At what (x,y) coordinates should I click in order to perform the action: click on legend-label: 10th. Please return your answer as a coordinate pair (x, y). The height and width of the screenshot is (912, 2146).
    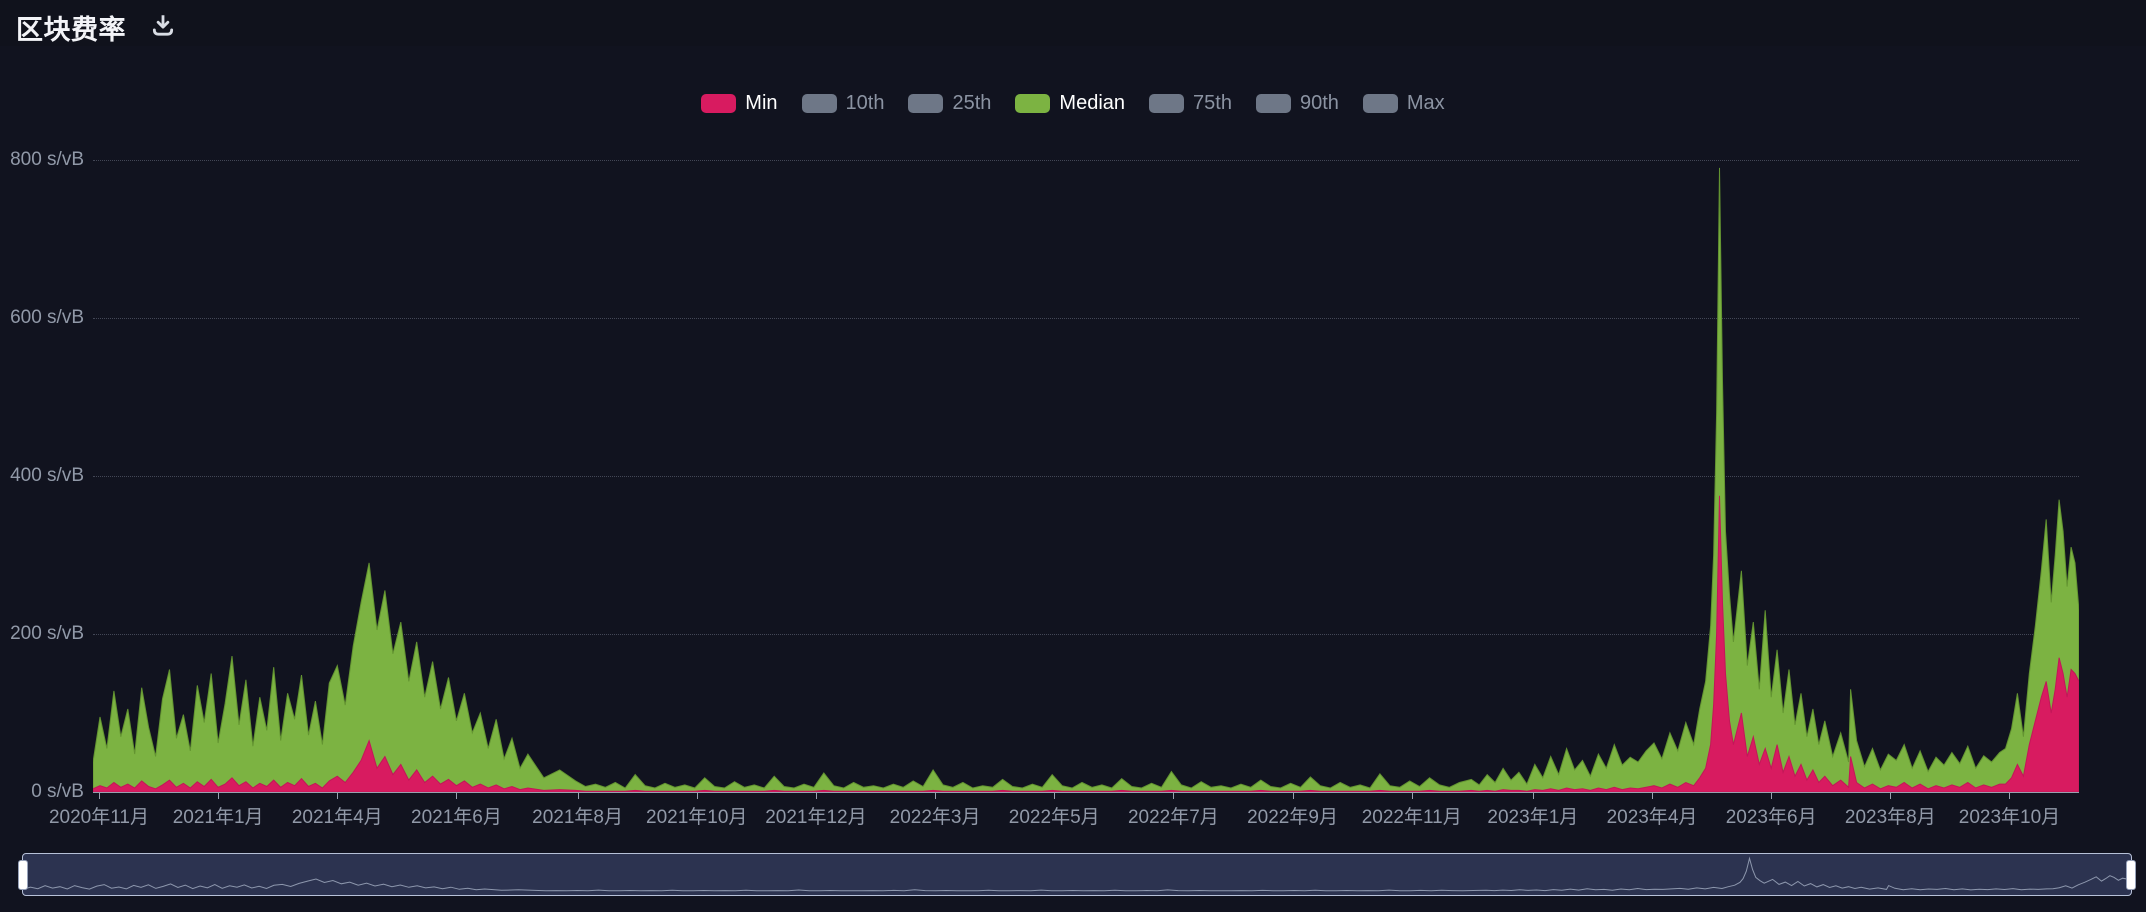
    Looking at the image, I should click on (865, 103).